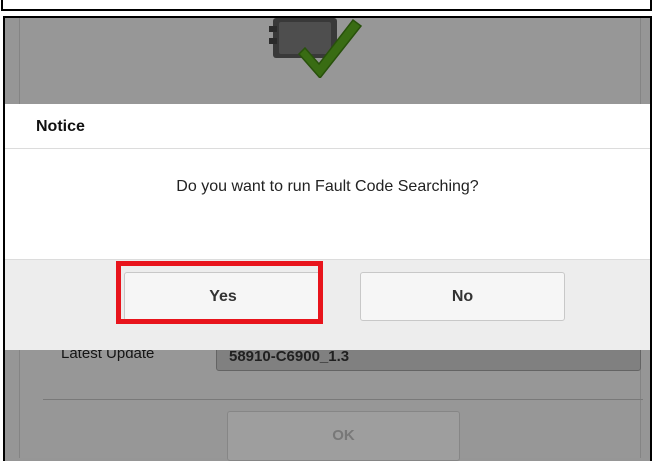  I want to click on dialog-title-bar: Notice, so click(327, 126).